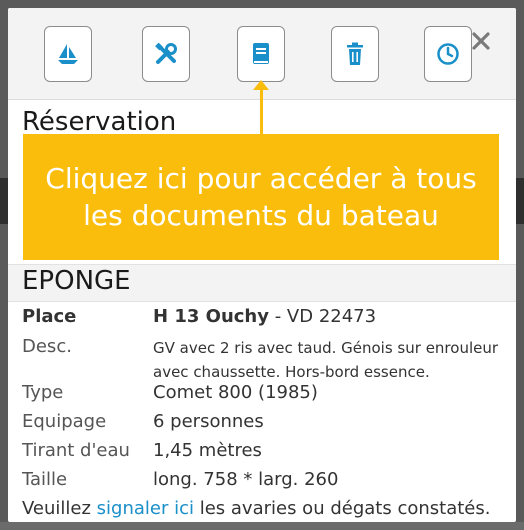 The height and width of the screenshot is (530, 524). Describe the element at coordinates (322, 316) in the screenshot. I see `place-suffix: - VD 22473` at that location.